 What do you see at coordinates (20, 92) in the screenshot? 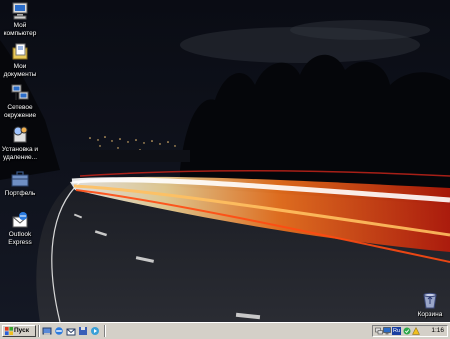
I see `network-icon` at bounding box center [20, 92].